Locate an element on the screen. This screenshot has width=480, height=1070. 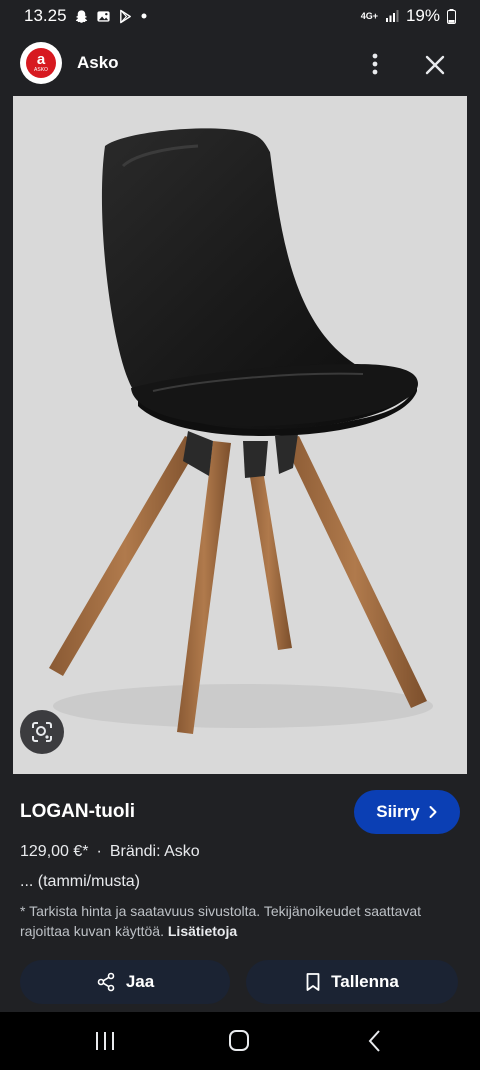
status-left: 13.25 is located at coordinates (86, 16).